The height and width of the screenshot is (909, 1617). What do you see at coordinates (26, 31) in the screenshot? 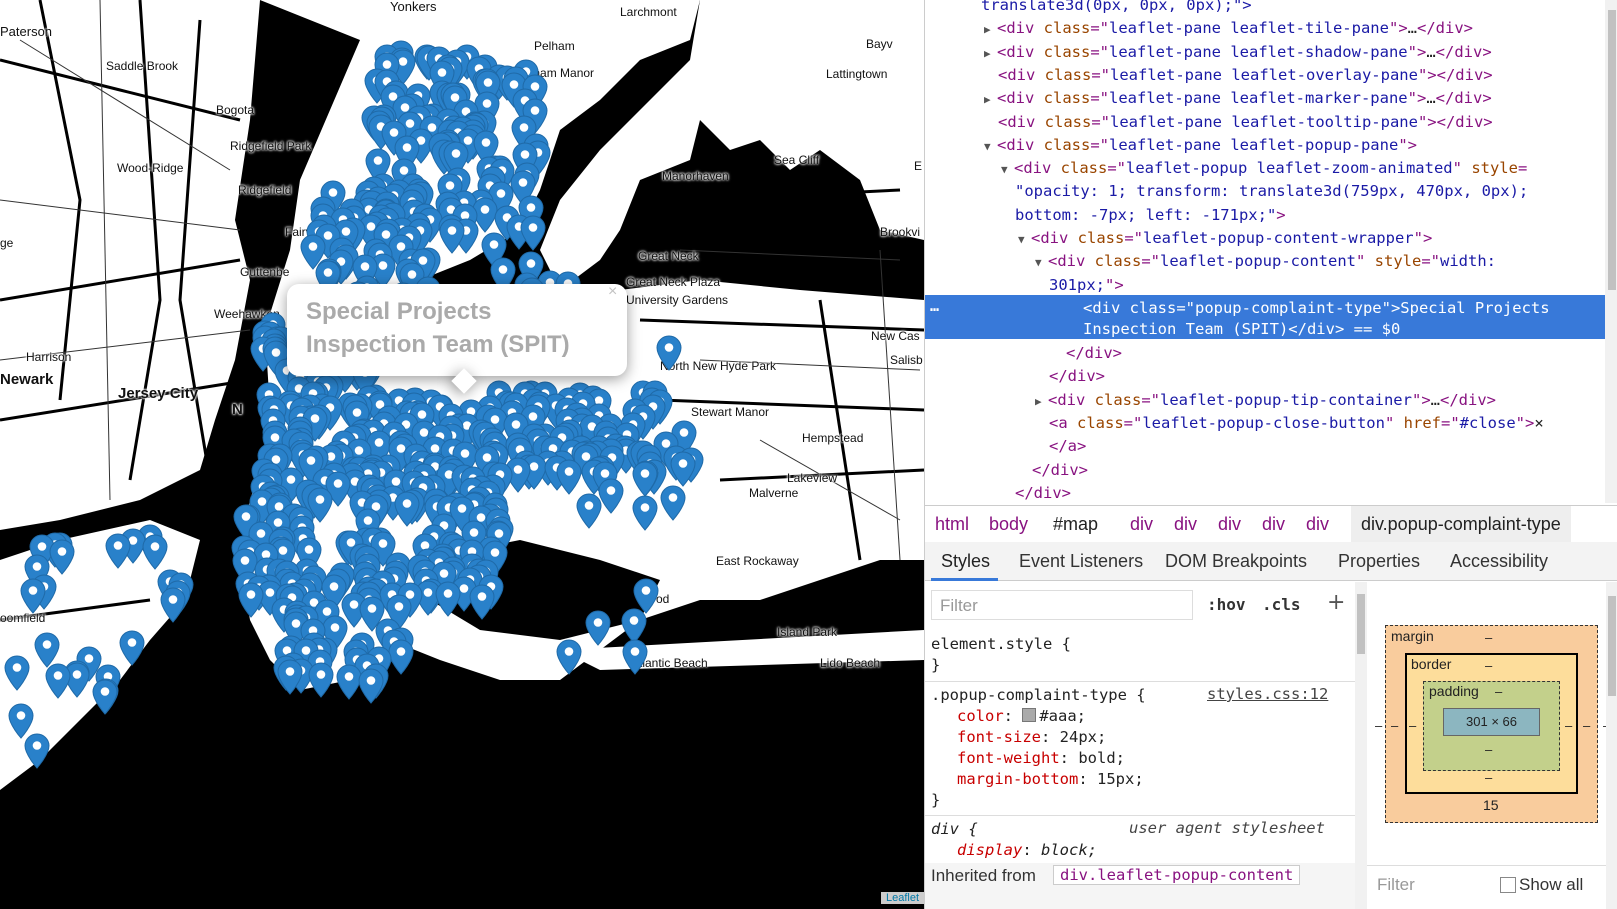
I see `place-label: Paterson` at bounding box center [26, 31].